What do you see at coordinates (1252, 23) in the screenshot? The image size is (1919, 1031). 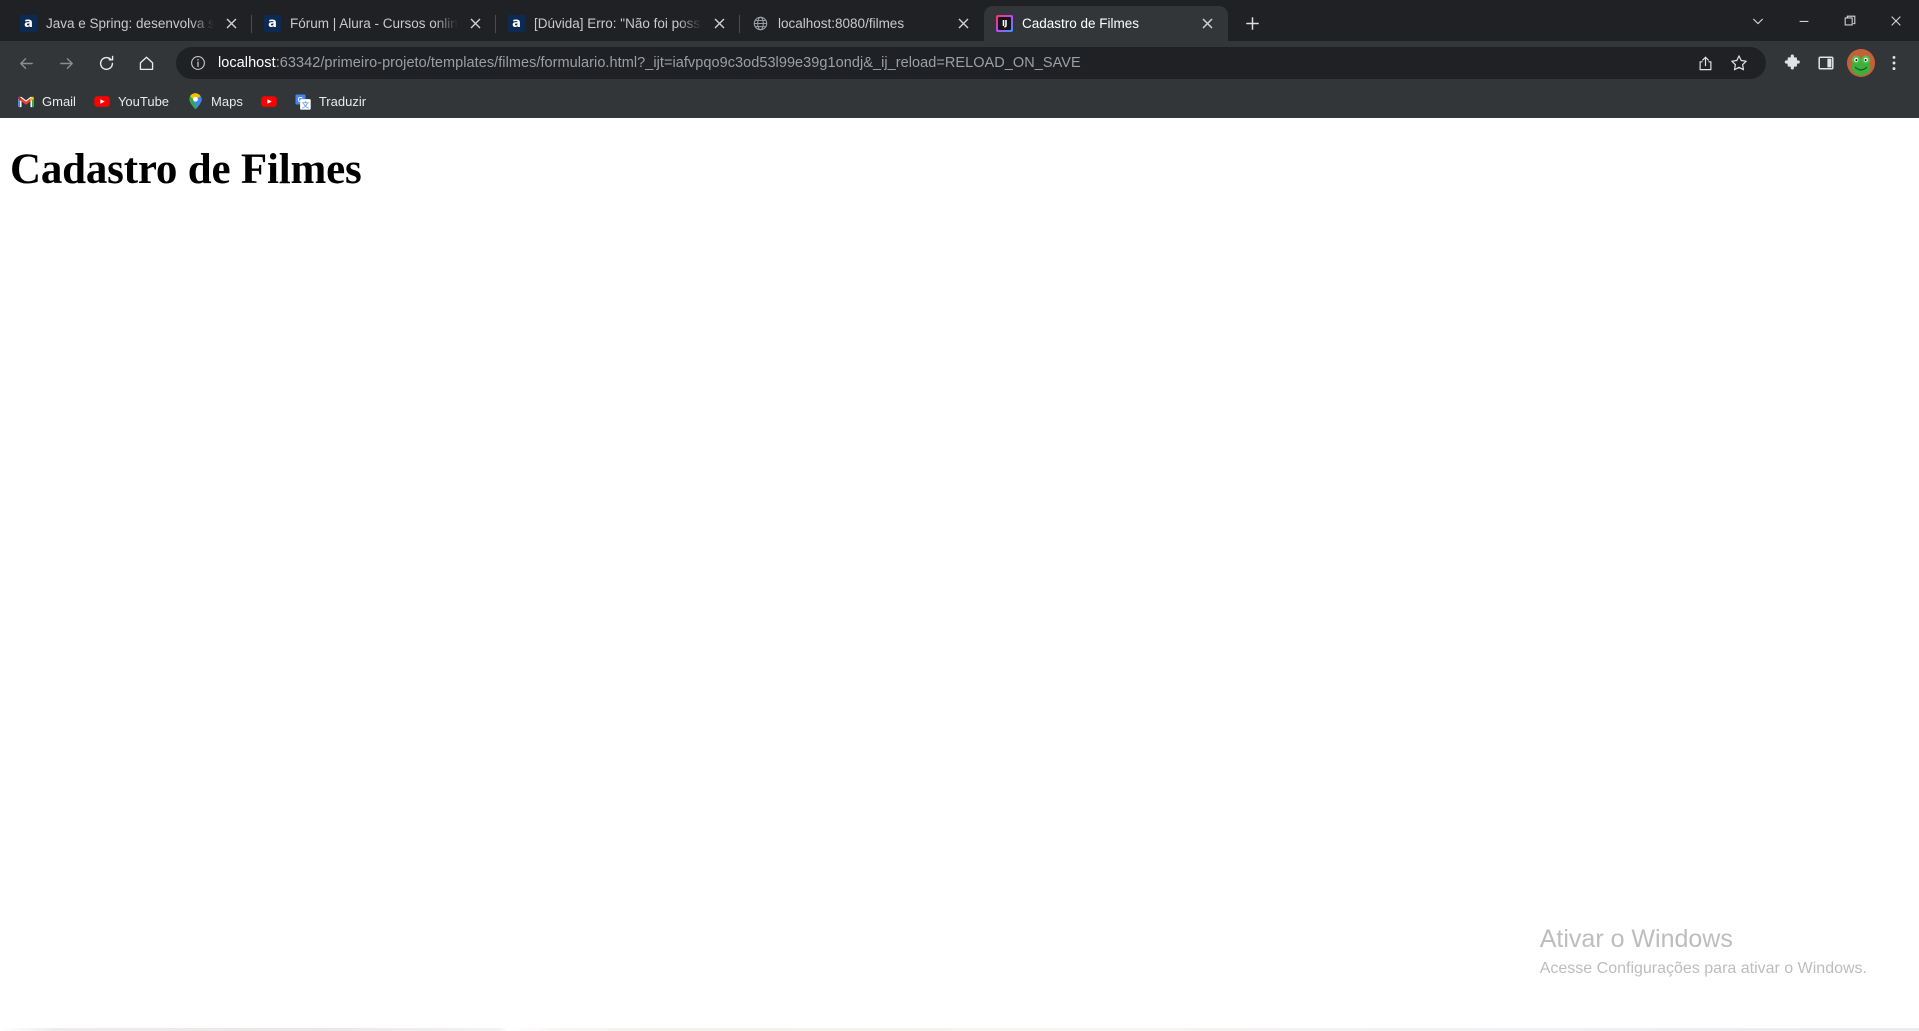 I see `new-tab-button` at bounding box center [1252, 23].